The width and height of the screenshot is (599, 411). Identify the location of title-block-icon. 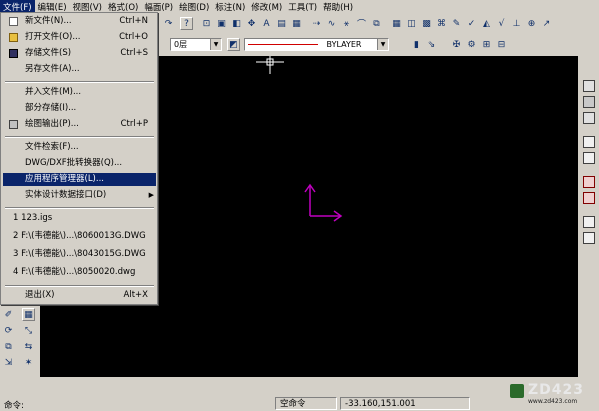
(589, 198).